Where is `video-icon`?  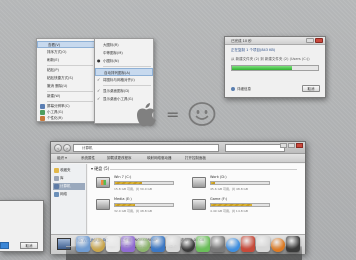
video-icon is located at coordinates (293, 244).